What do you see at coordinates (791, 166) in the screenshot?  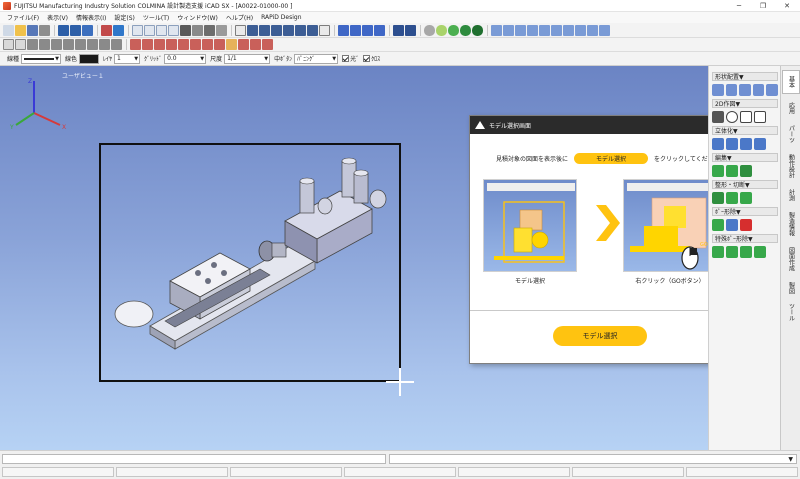 I see `tab-motion-design: 動作設計` at bounding box center [791, 166].